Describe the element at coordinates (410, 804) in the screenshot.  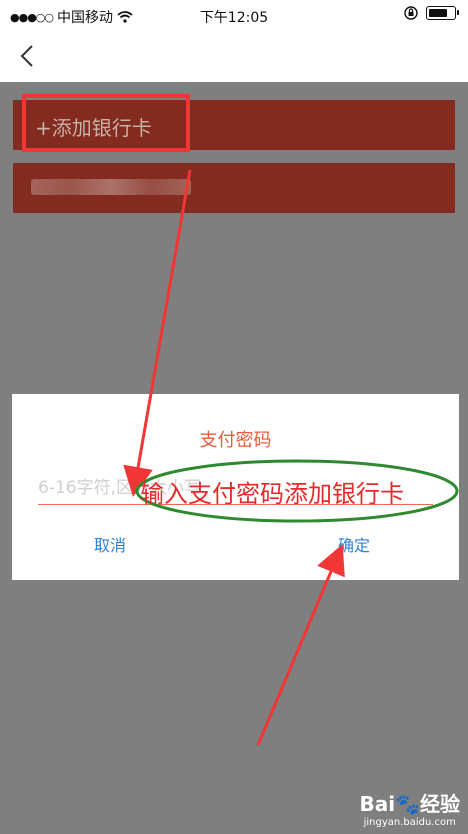
I see `baidu-jingyan-logo: Bai🐾经验` at that location.